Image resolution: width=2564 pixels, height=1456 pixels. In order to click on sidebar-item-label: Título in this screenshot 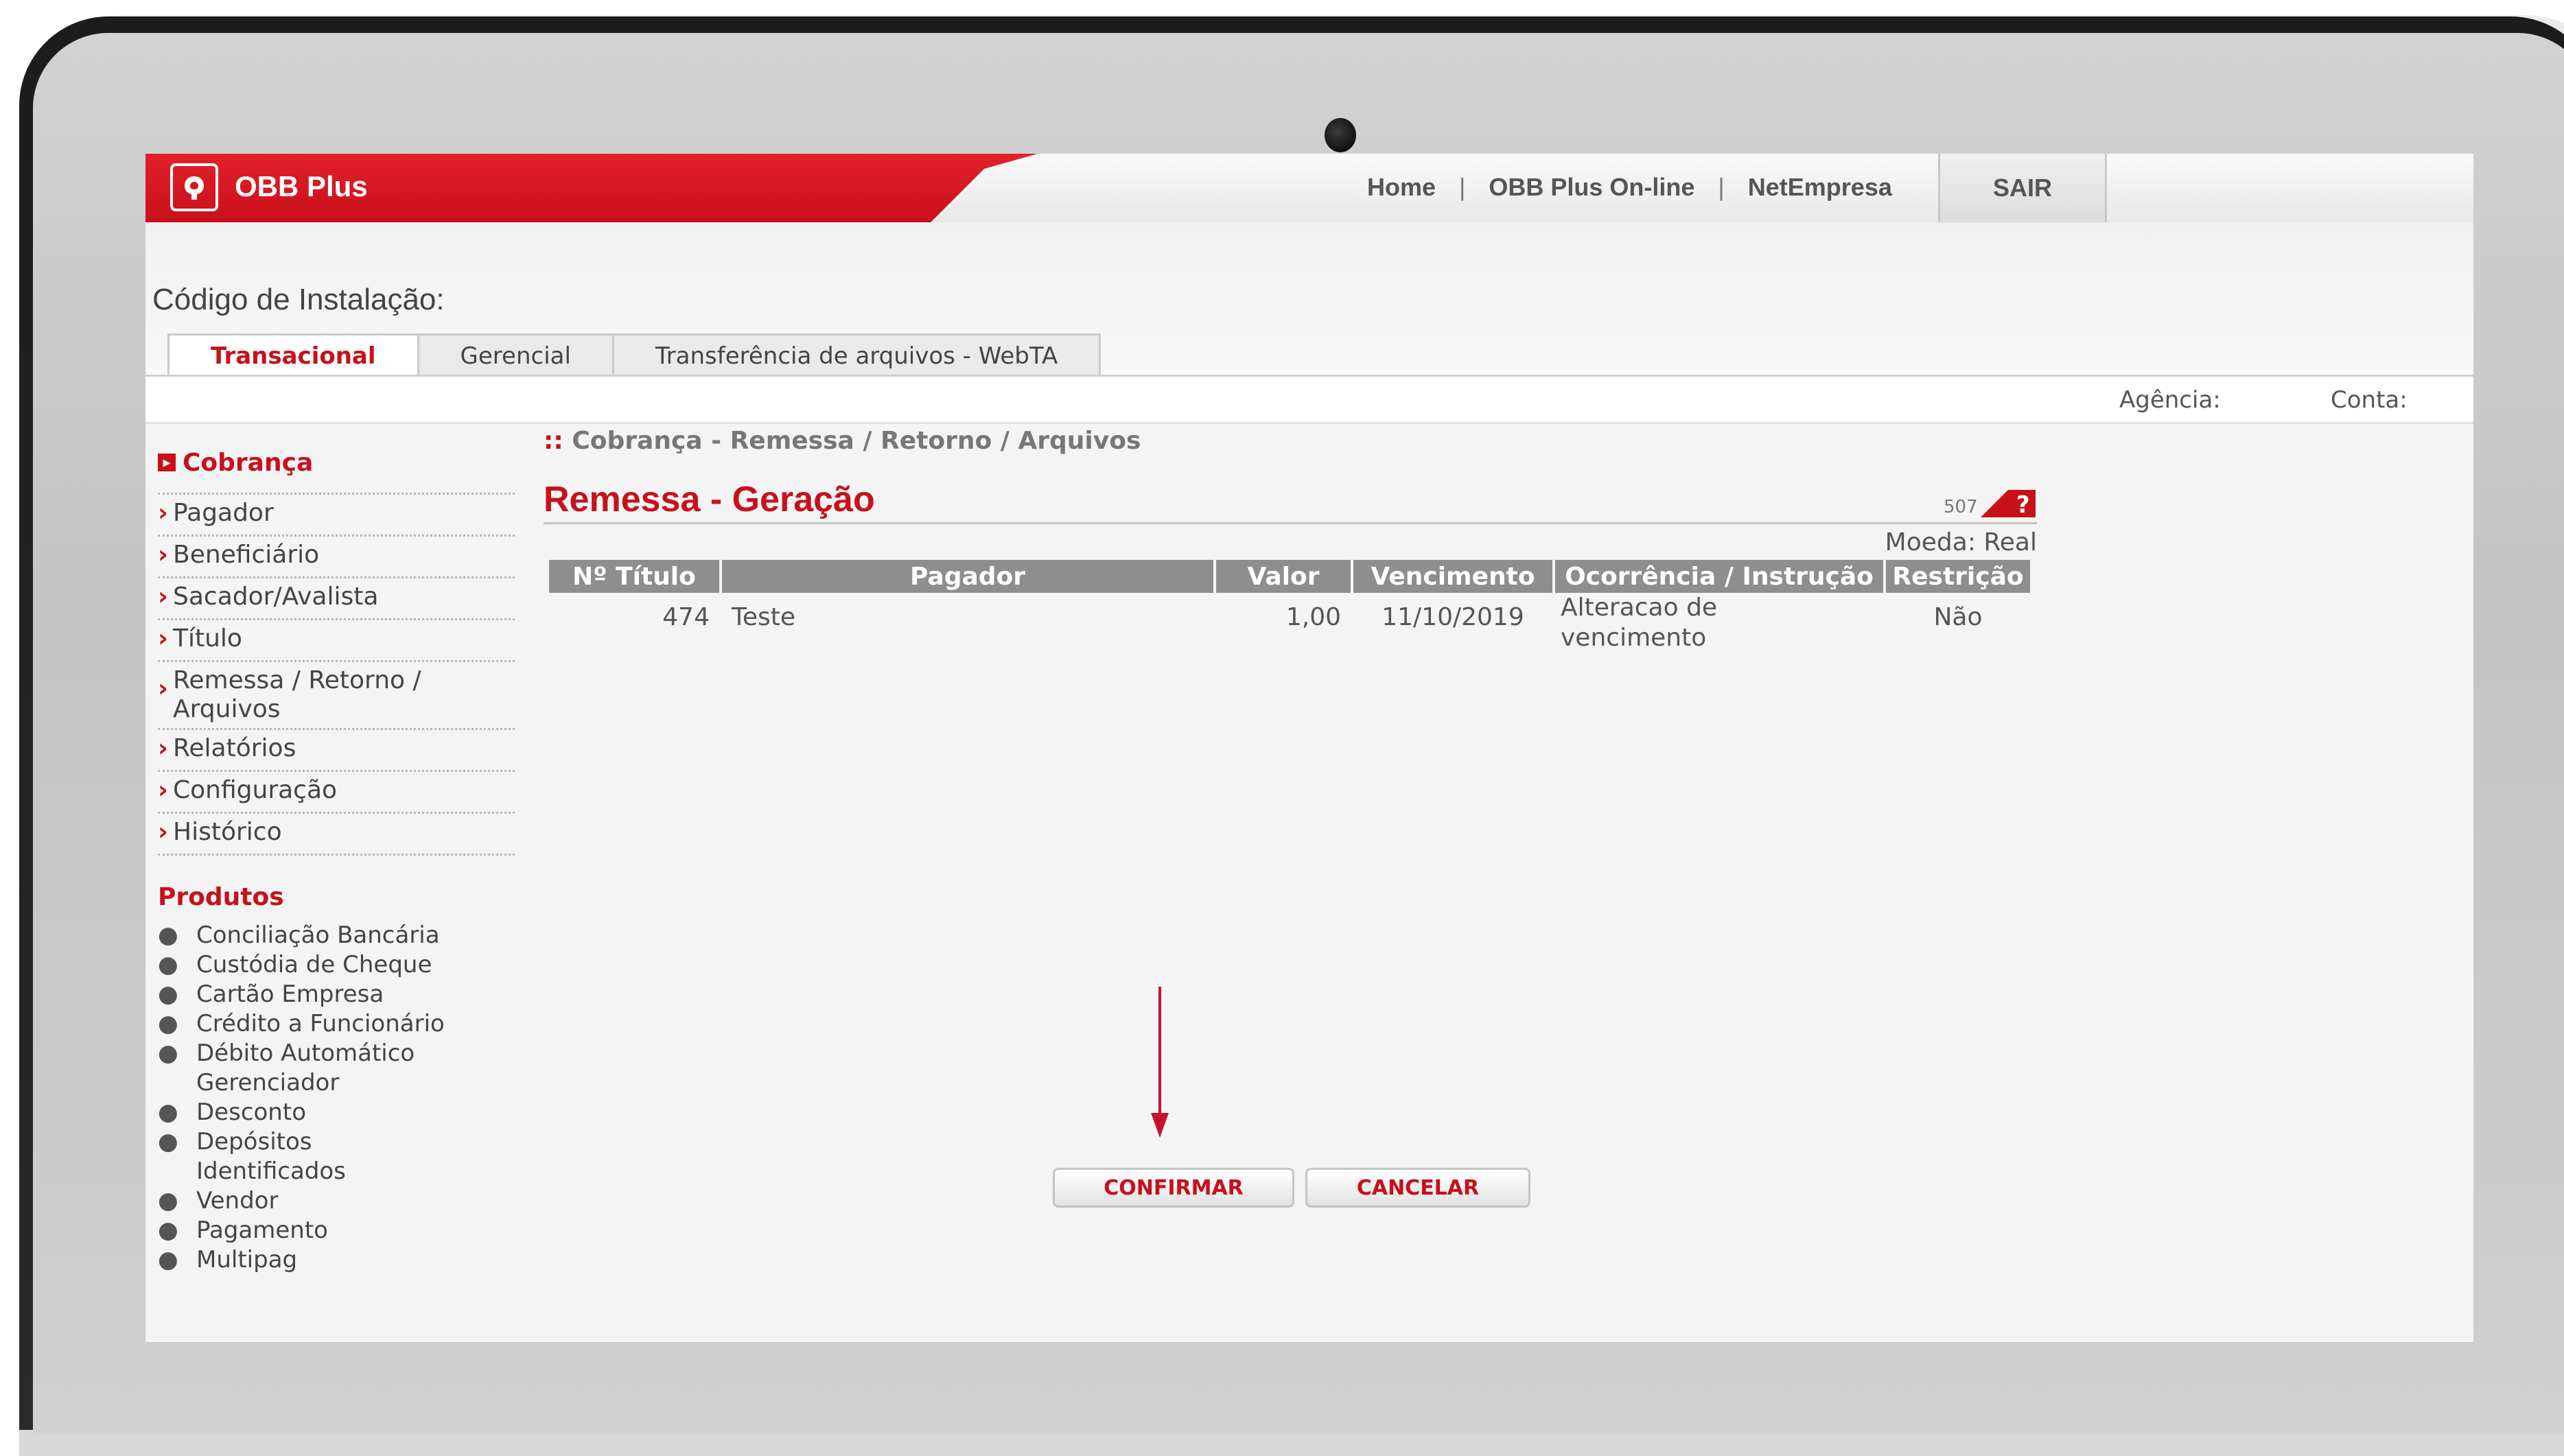, I will do `click(207, 638)`.